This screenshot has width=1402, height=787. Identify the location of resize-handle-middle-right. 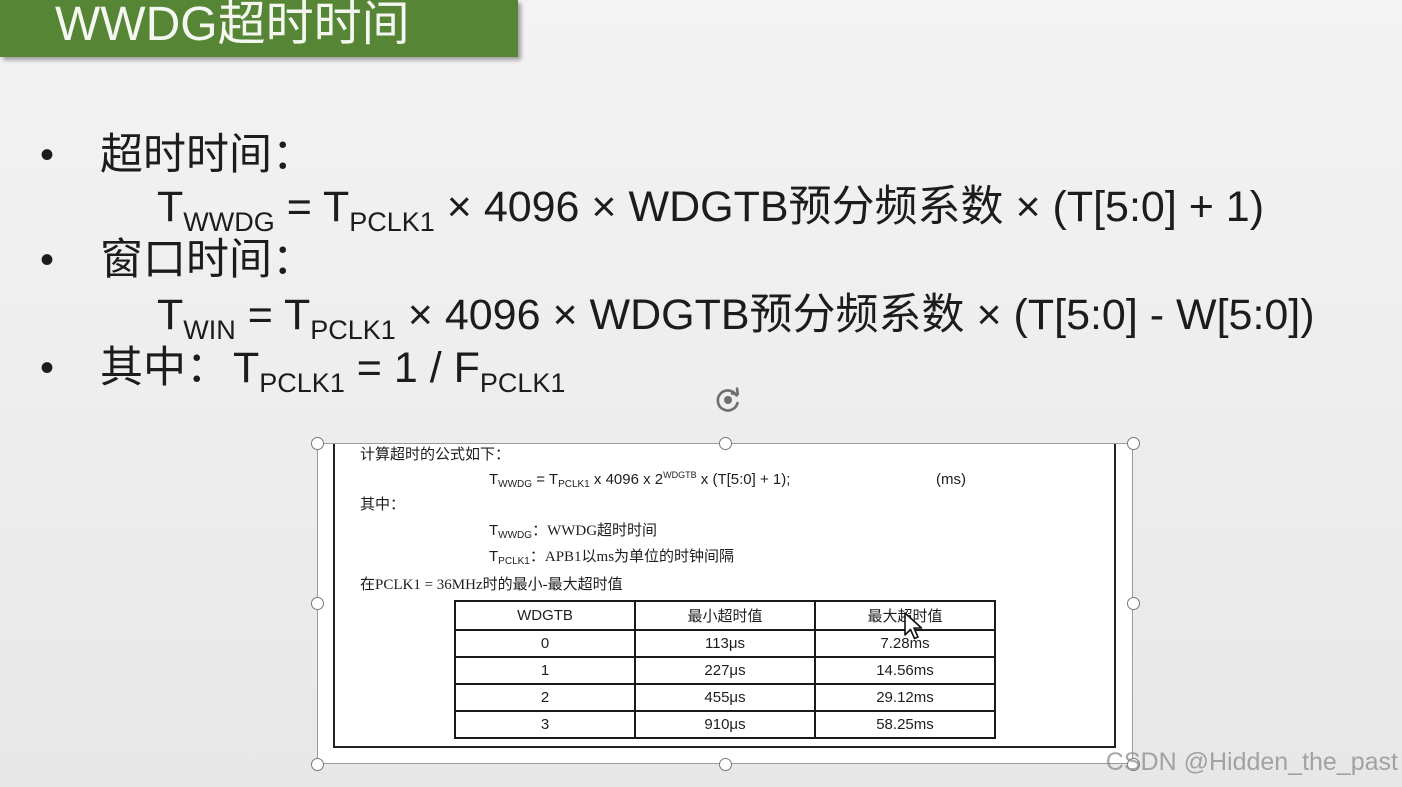
(1133, 603).